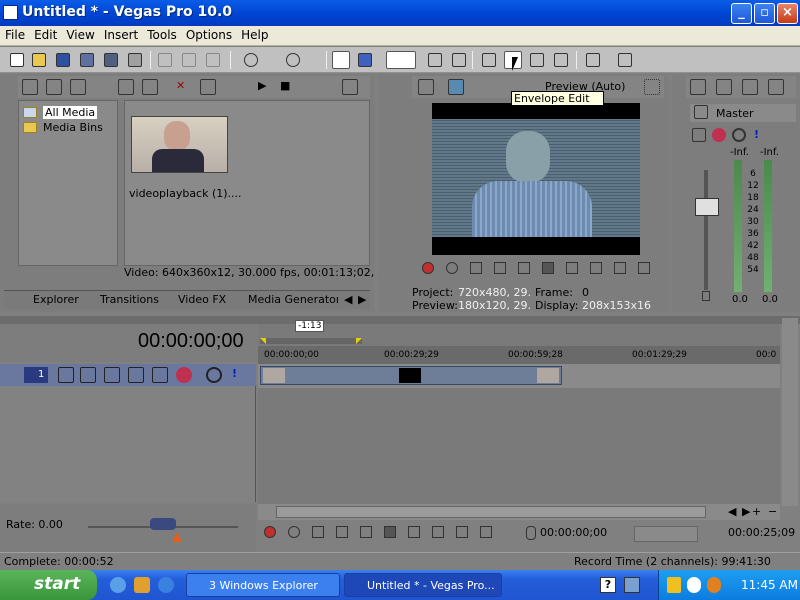 The width and height of the screenshot is (800, 600). Describe the element at coordinates (213, 60) in the screenshot. I see `paste-icon` at that location.